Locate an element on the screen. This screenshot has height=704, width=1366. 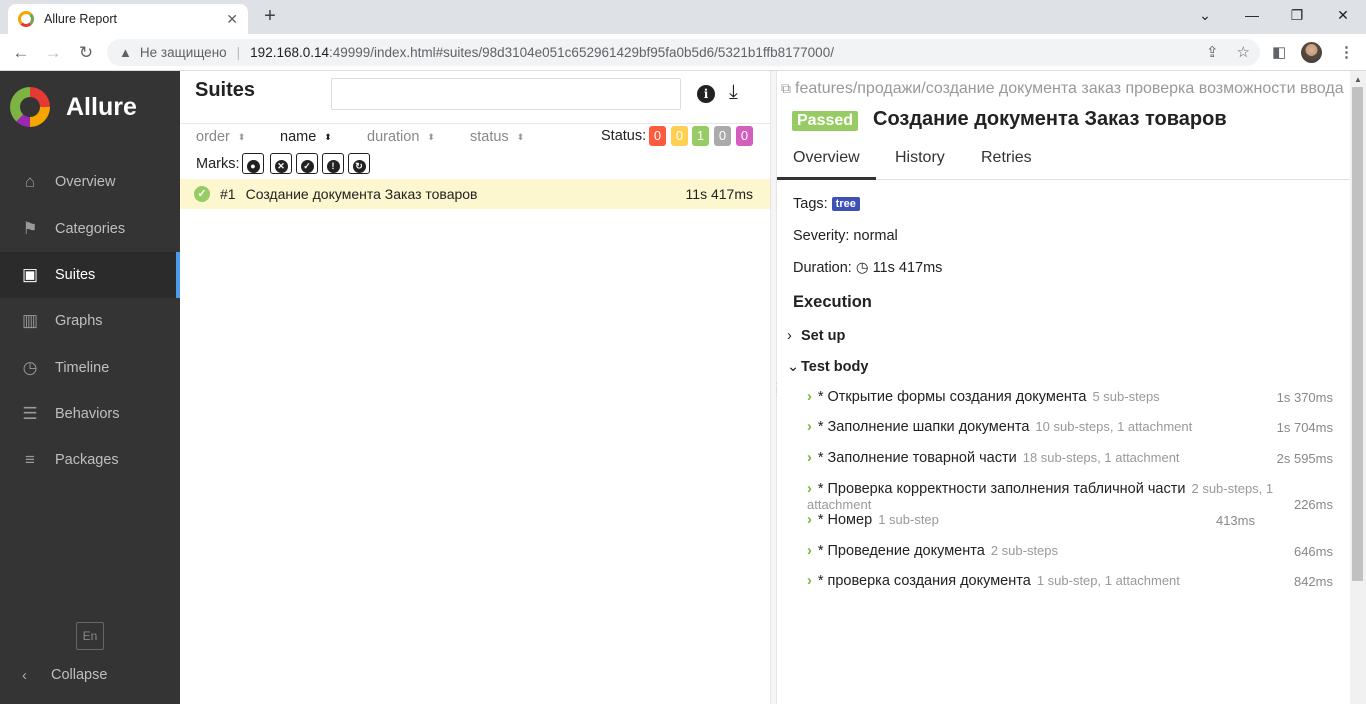
share-icon: ⇪ is located at coordinates (1212, 52).